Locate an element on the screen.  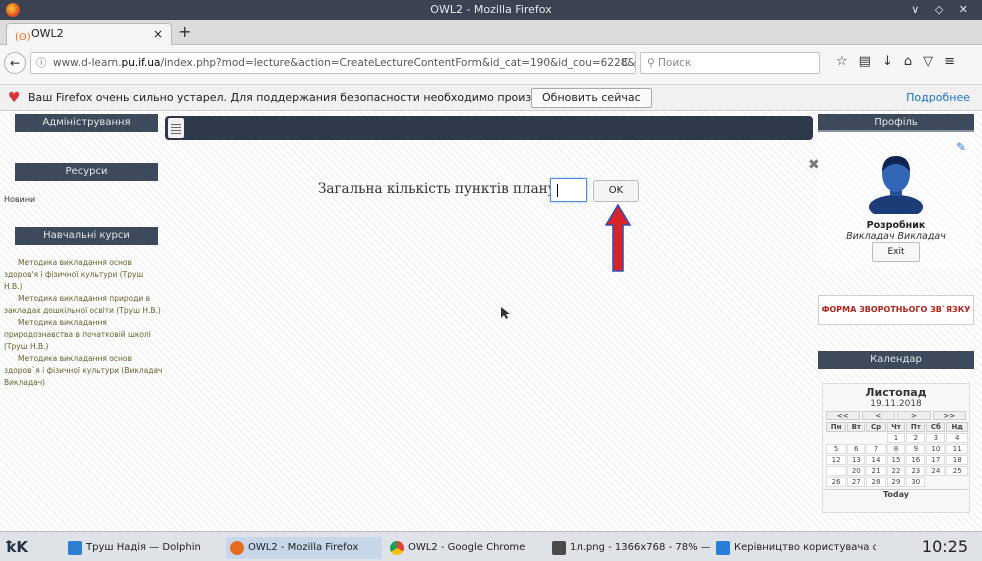
firefox-logo-icon is located at coordinates (13, 10).